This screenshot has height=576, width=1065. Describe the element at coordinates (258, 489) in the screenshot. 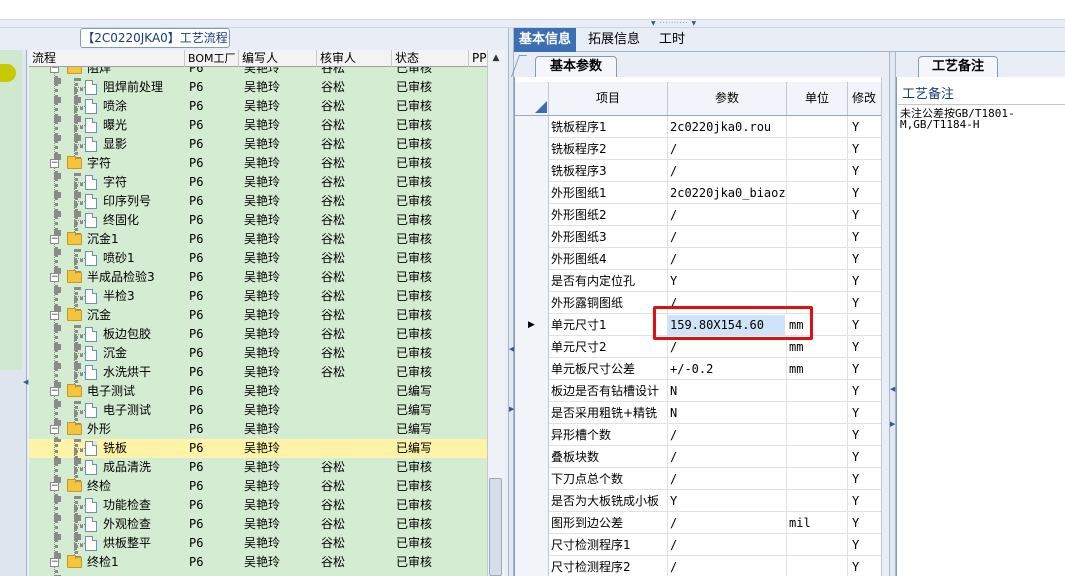

I see `tree-folder-row: − 终检 P6 吴艳玲 谷松 已审核` at that location.